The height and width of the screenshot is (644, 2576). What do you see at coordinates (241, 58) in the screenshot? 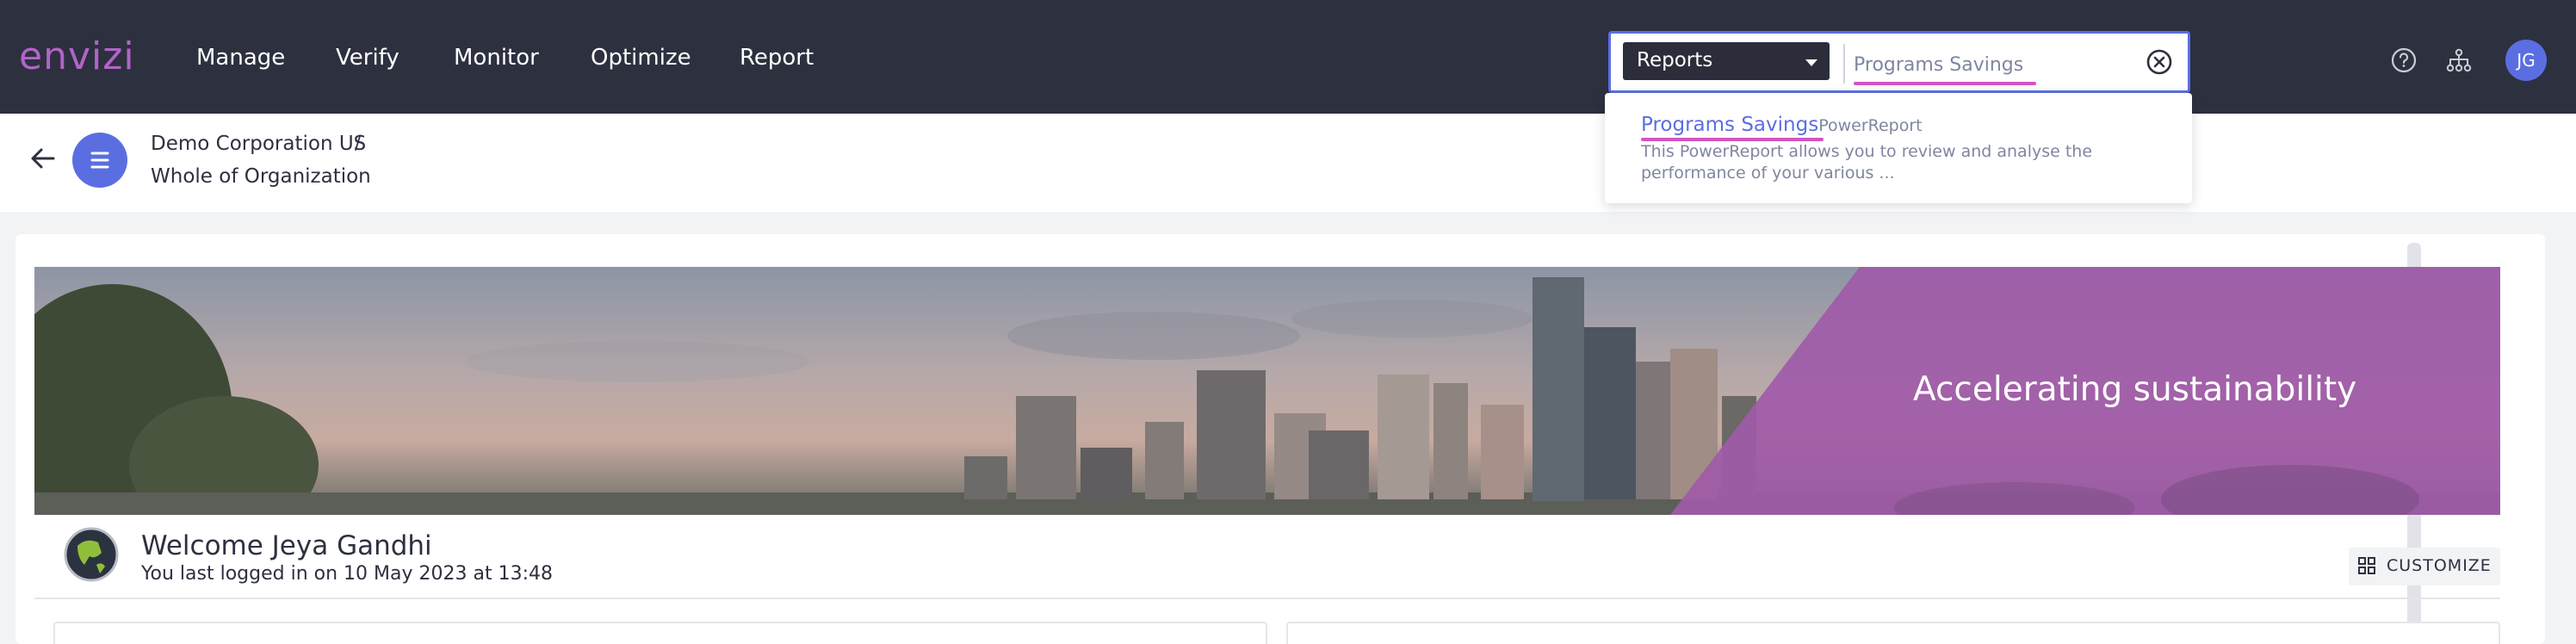
I see `nav-item-manage: Manage` at bounding box center [241, 58].